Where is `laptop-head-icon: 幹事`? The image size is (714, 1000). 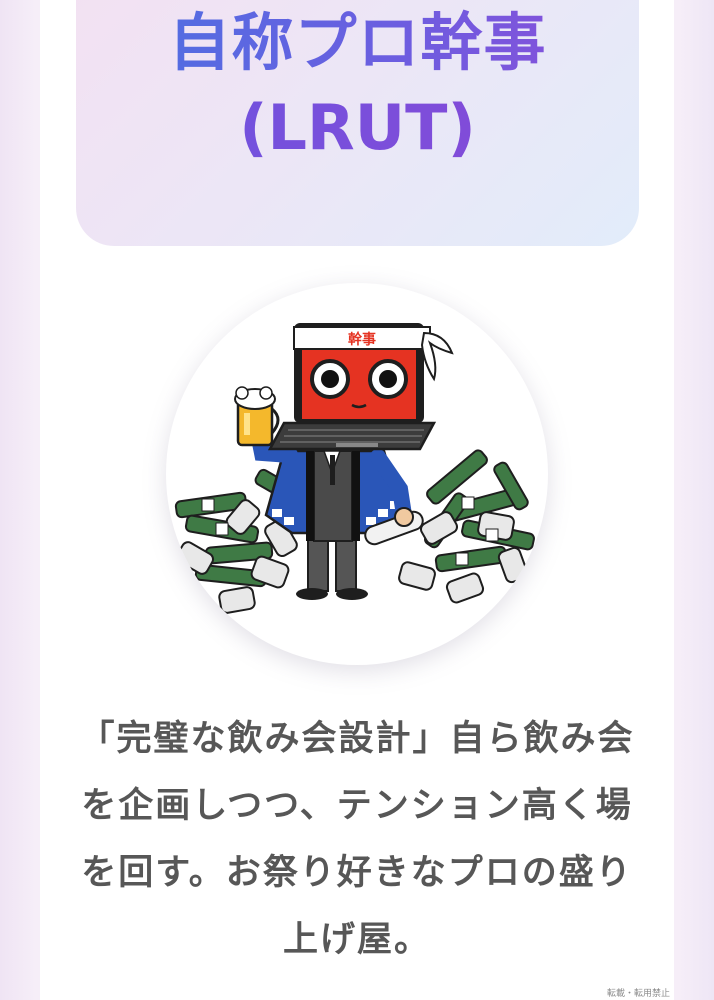
laptop-head-icon: 幹事 is located at coordinates (360, 387).